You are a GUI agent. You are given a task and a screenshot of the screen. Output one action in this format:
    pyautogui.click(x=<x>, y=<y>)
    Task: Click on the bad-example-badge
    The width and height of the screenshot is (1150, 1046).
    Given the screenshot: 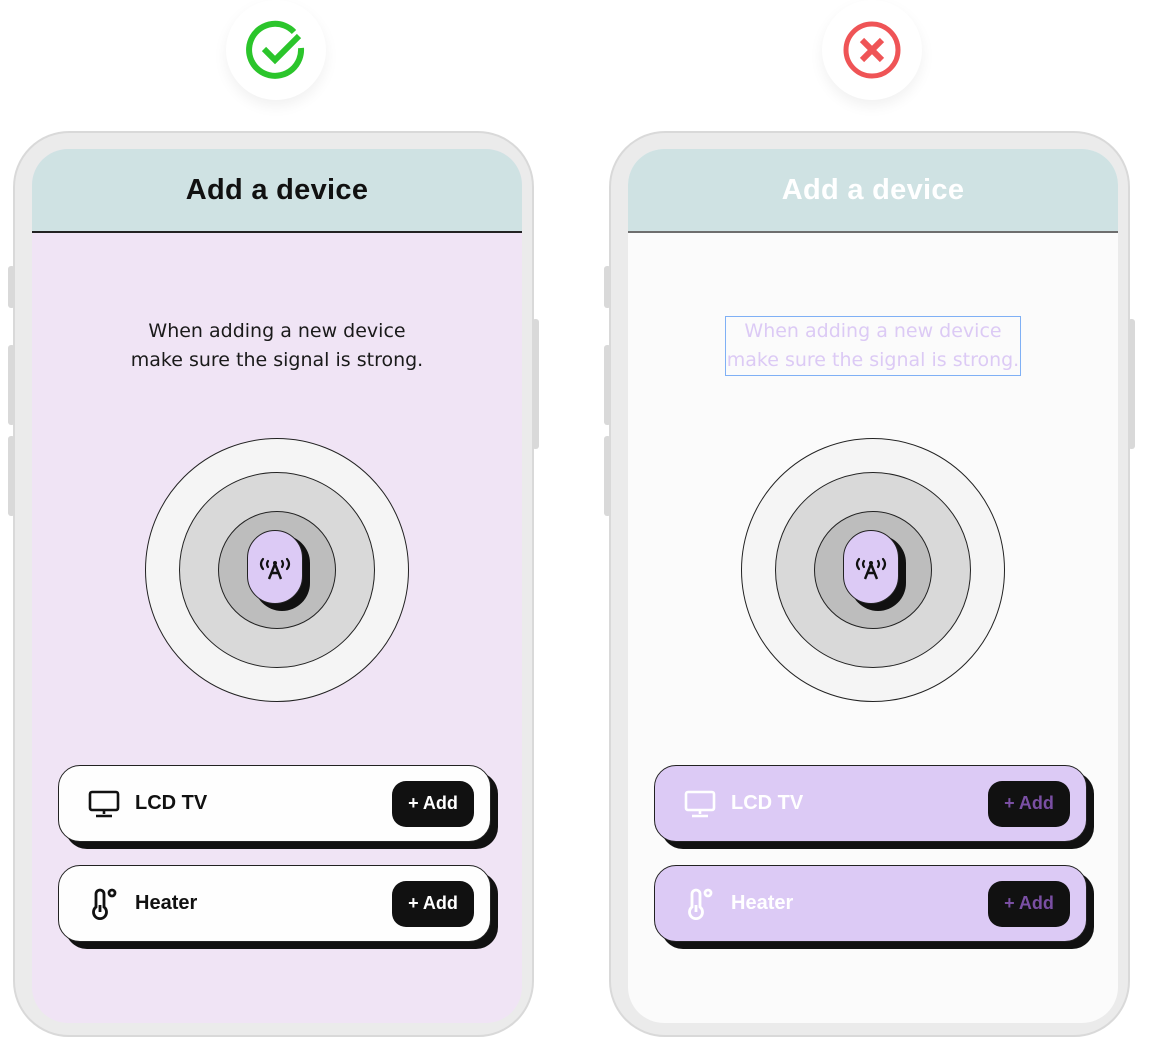 What is the action you would take?
    pyautogui.click(x=872, y=50)
    